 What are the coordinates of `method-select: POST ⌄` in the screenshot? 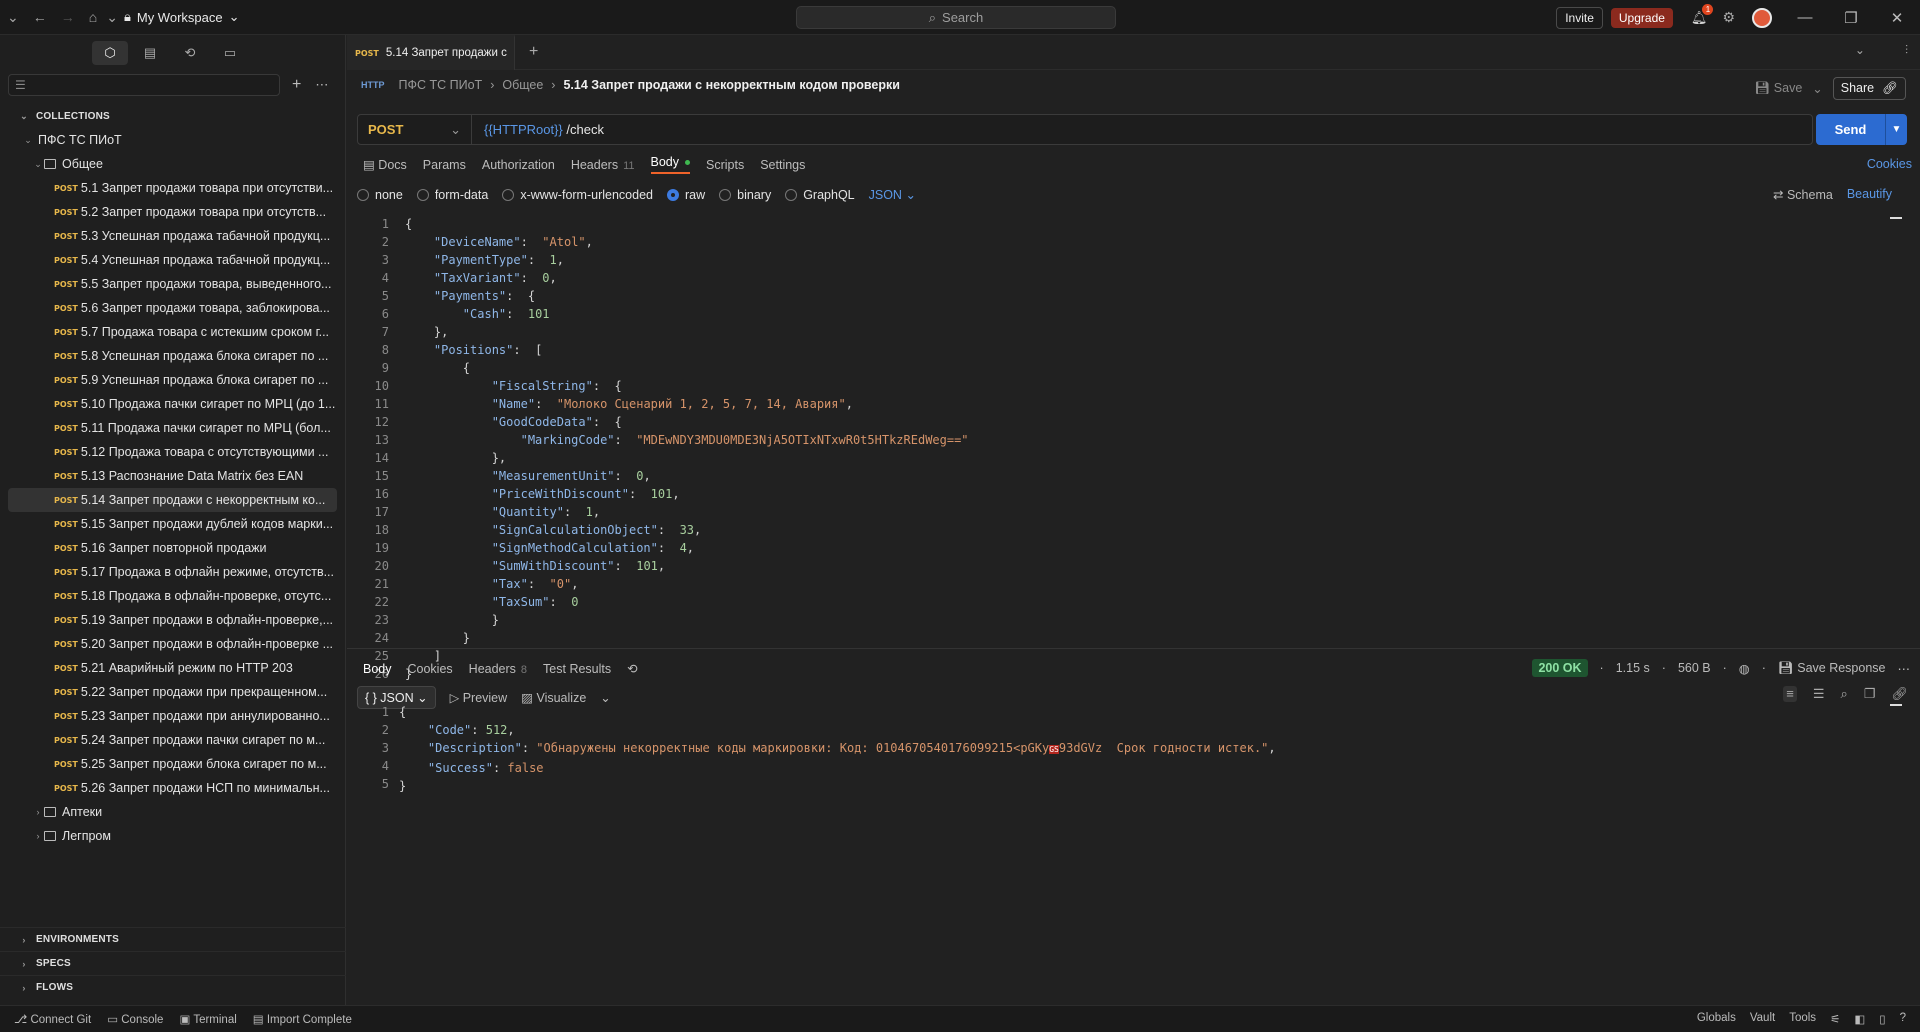 It's located at (415, 129).